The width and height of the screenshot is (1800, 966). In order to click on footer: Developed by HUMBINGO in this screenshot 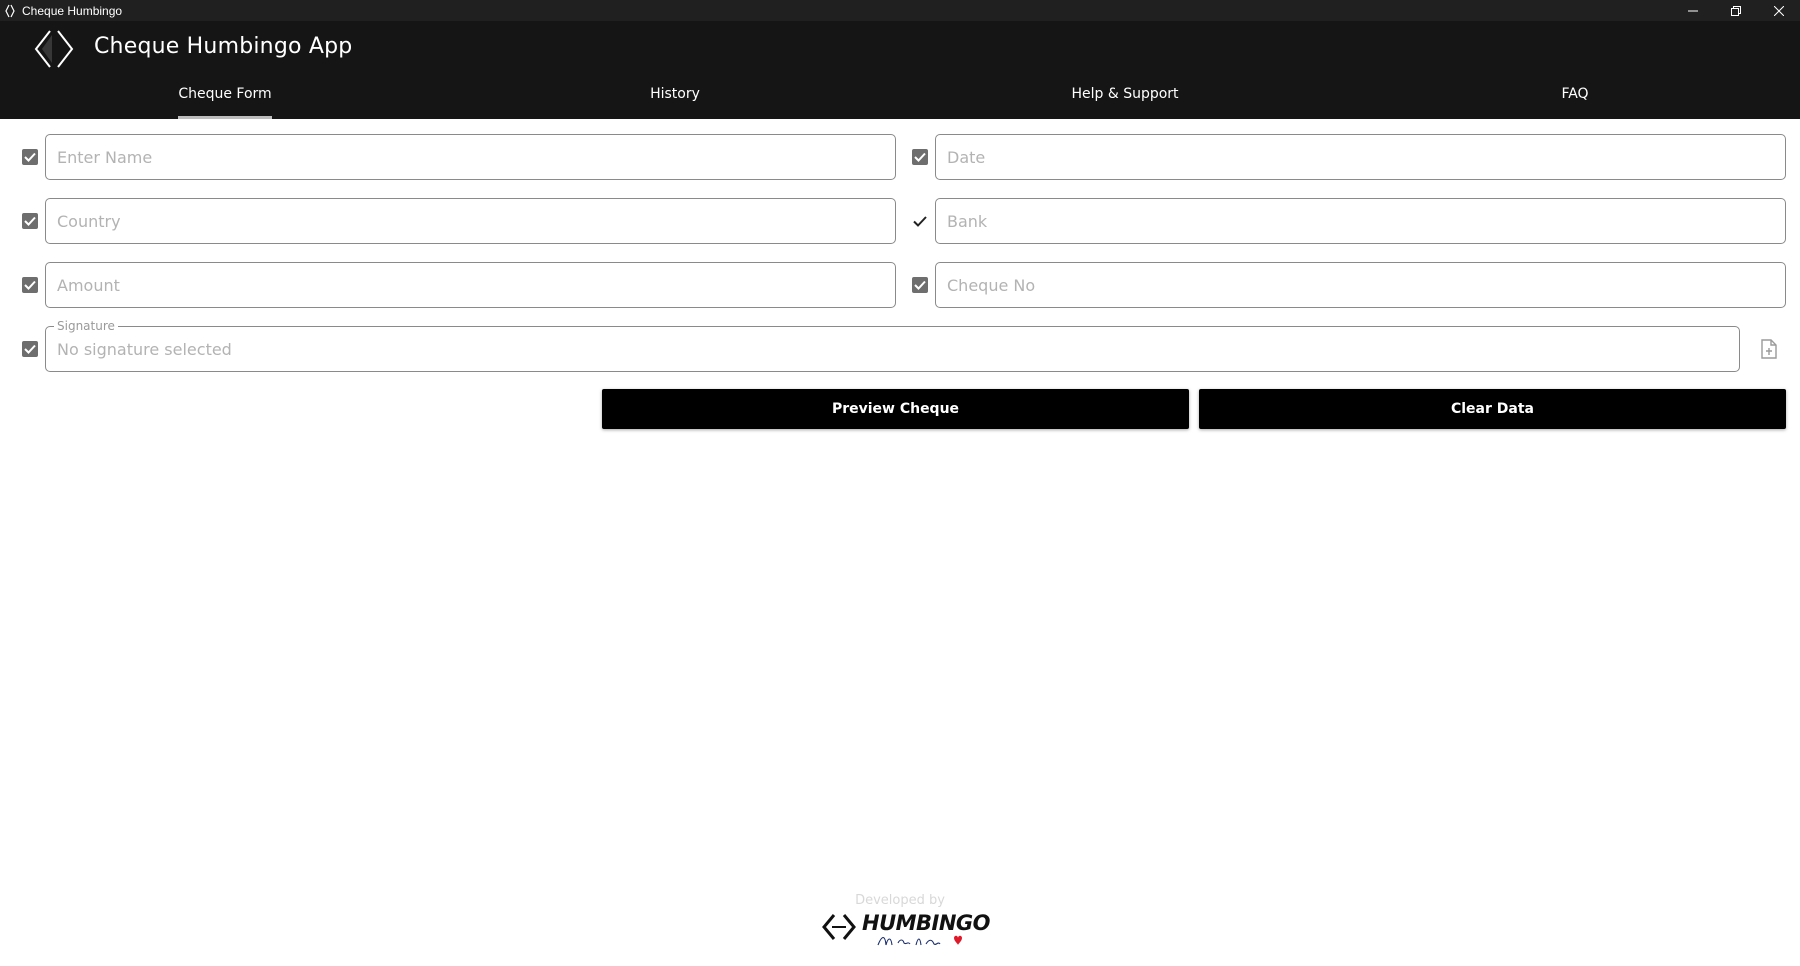, I will do `click(905, 923)`.